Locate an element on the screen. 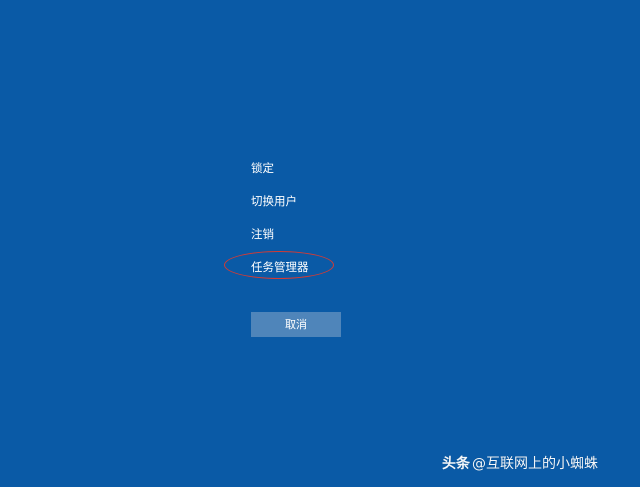 This screenshot has height=487, width=640. security-options-menu: 锁定 切换用户 注销 任务管理器 is located at coordinates (321, 224).